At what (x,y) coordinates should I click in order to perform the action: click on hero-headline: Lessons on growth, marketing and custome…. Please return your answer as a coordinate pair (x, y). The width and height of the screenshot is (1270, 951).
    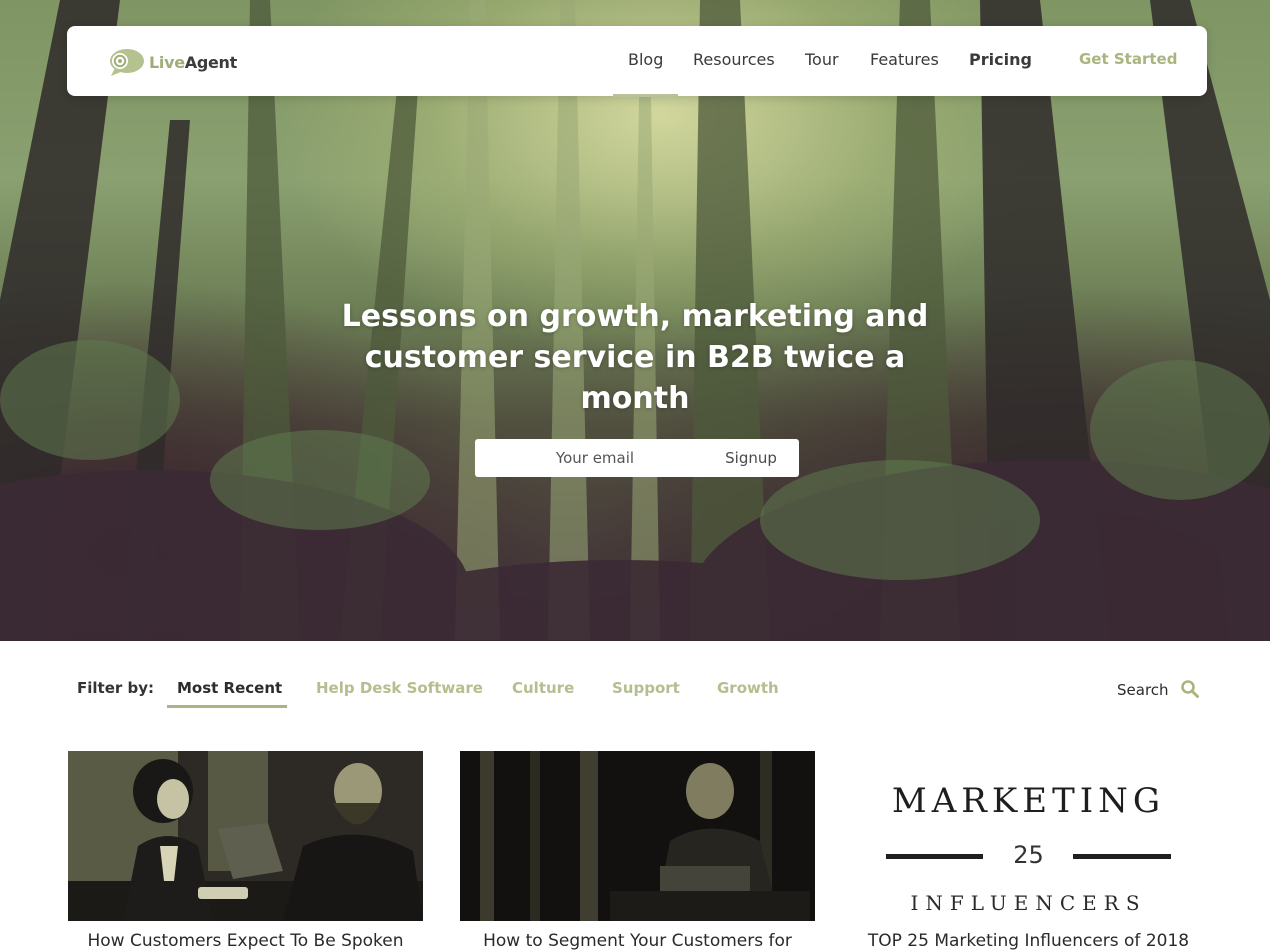
    Looking at the image, I should click on (635, 357).